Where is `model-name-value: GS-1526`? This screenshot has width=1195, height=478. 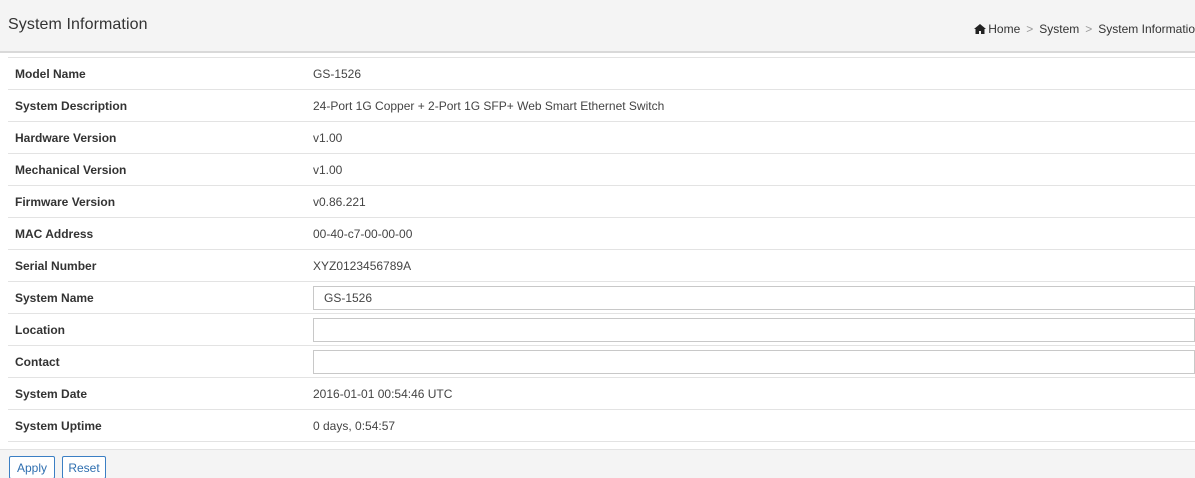 model-name-value: GS-1526 is located at coordinates (337, 73).